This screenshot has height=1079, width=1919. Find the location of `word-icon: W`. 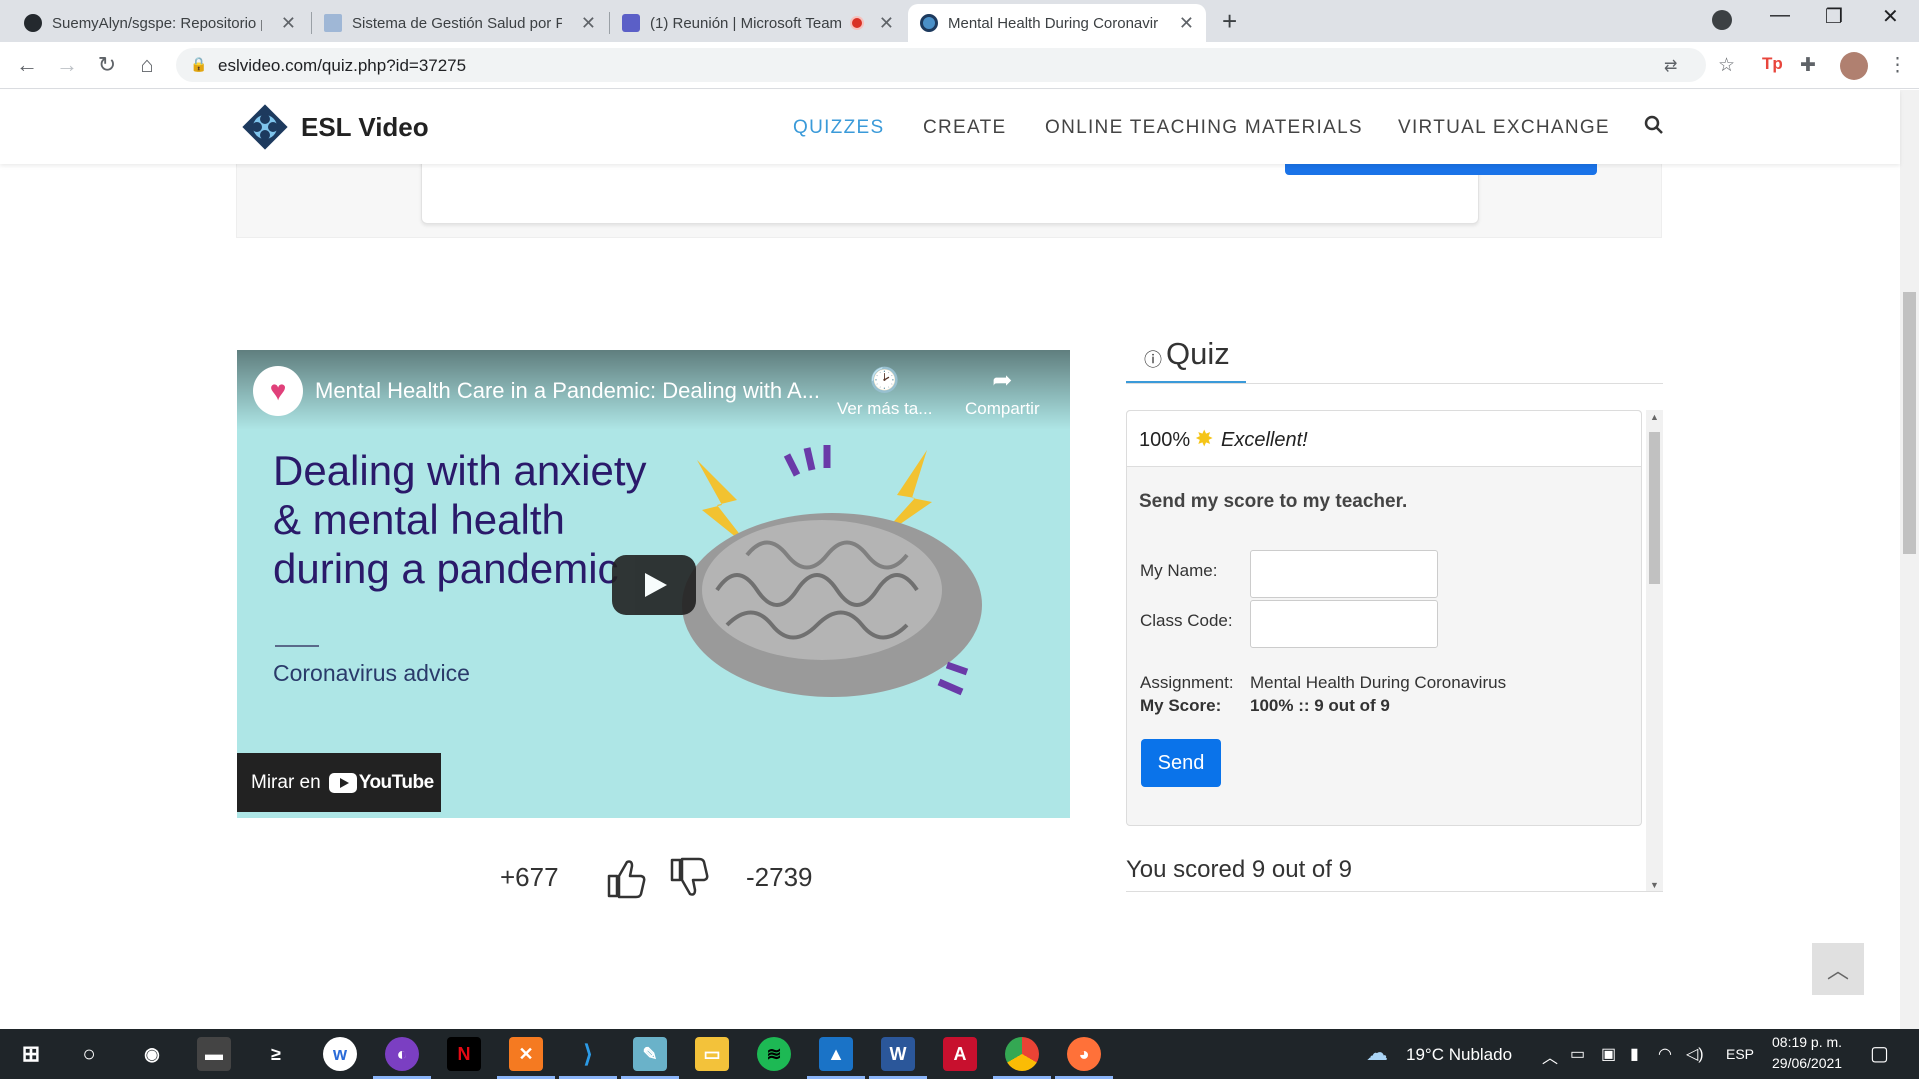

word-icon: W is located at coordinates (898, 1058).